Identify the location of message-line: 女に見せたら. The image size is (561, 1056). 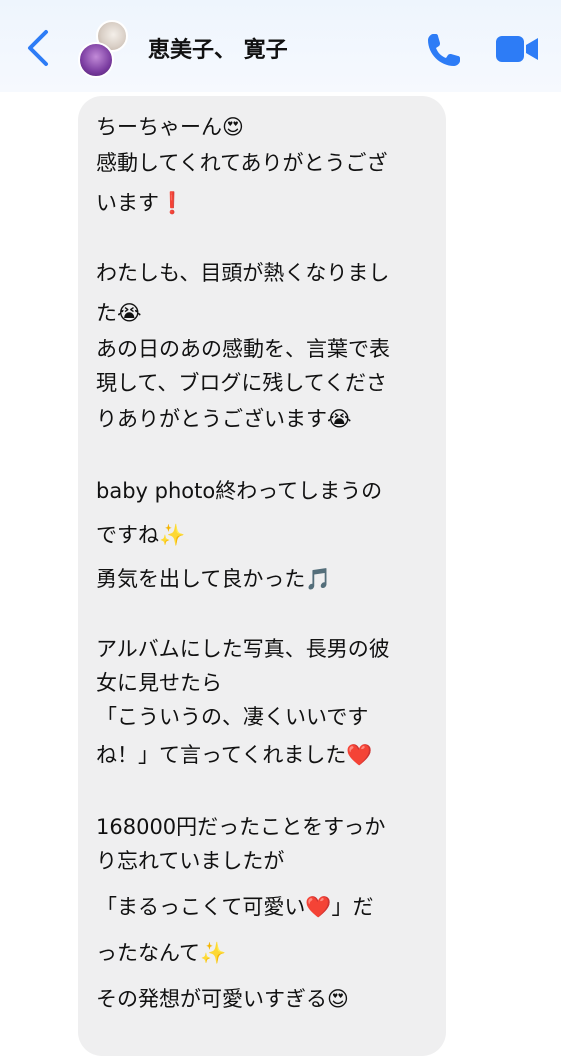
(159, 683).